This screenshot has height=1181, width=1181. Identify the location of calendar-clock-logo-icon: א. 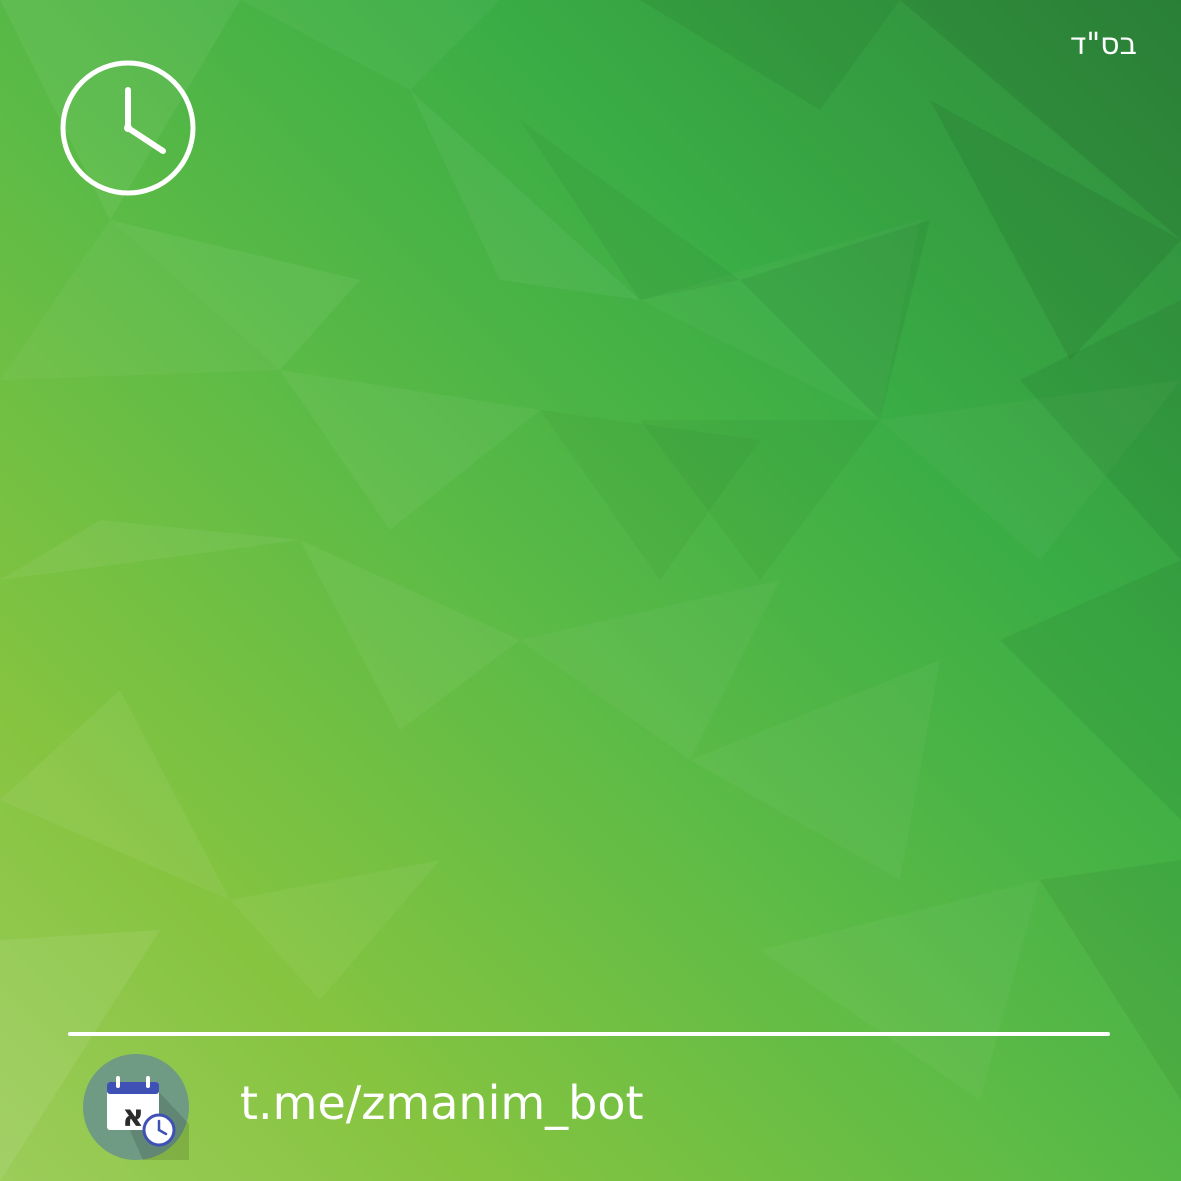
(136, 1107).